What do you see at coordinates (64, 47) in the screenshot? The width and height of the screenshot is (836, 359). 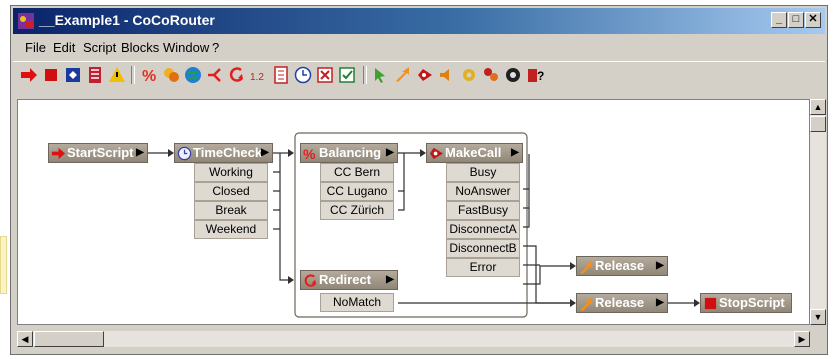 I see `menu-edit: Edit` at bounding box center [64, 47].